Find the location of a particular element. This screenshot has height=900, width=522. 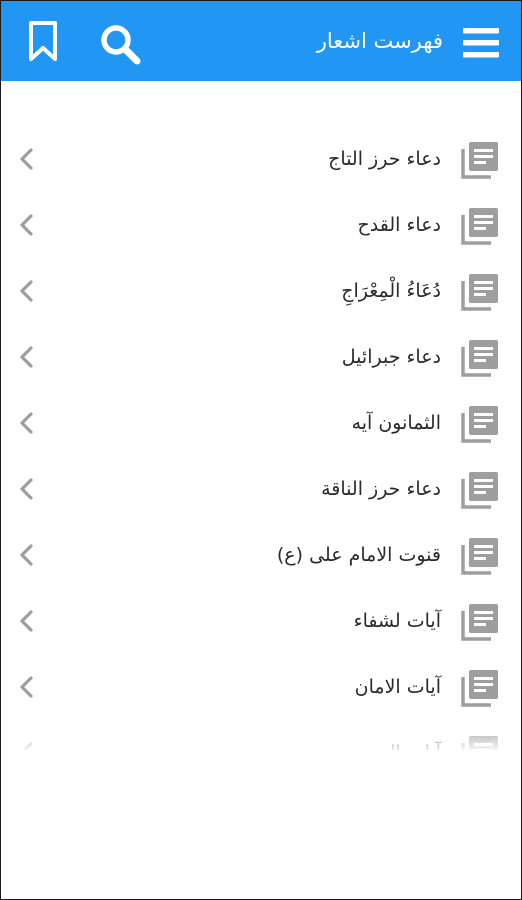

list-item-label: دعاء حرز التاج is located at coordinates (384, 159).